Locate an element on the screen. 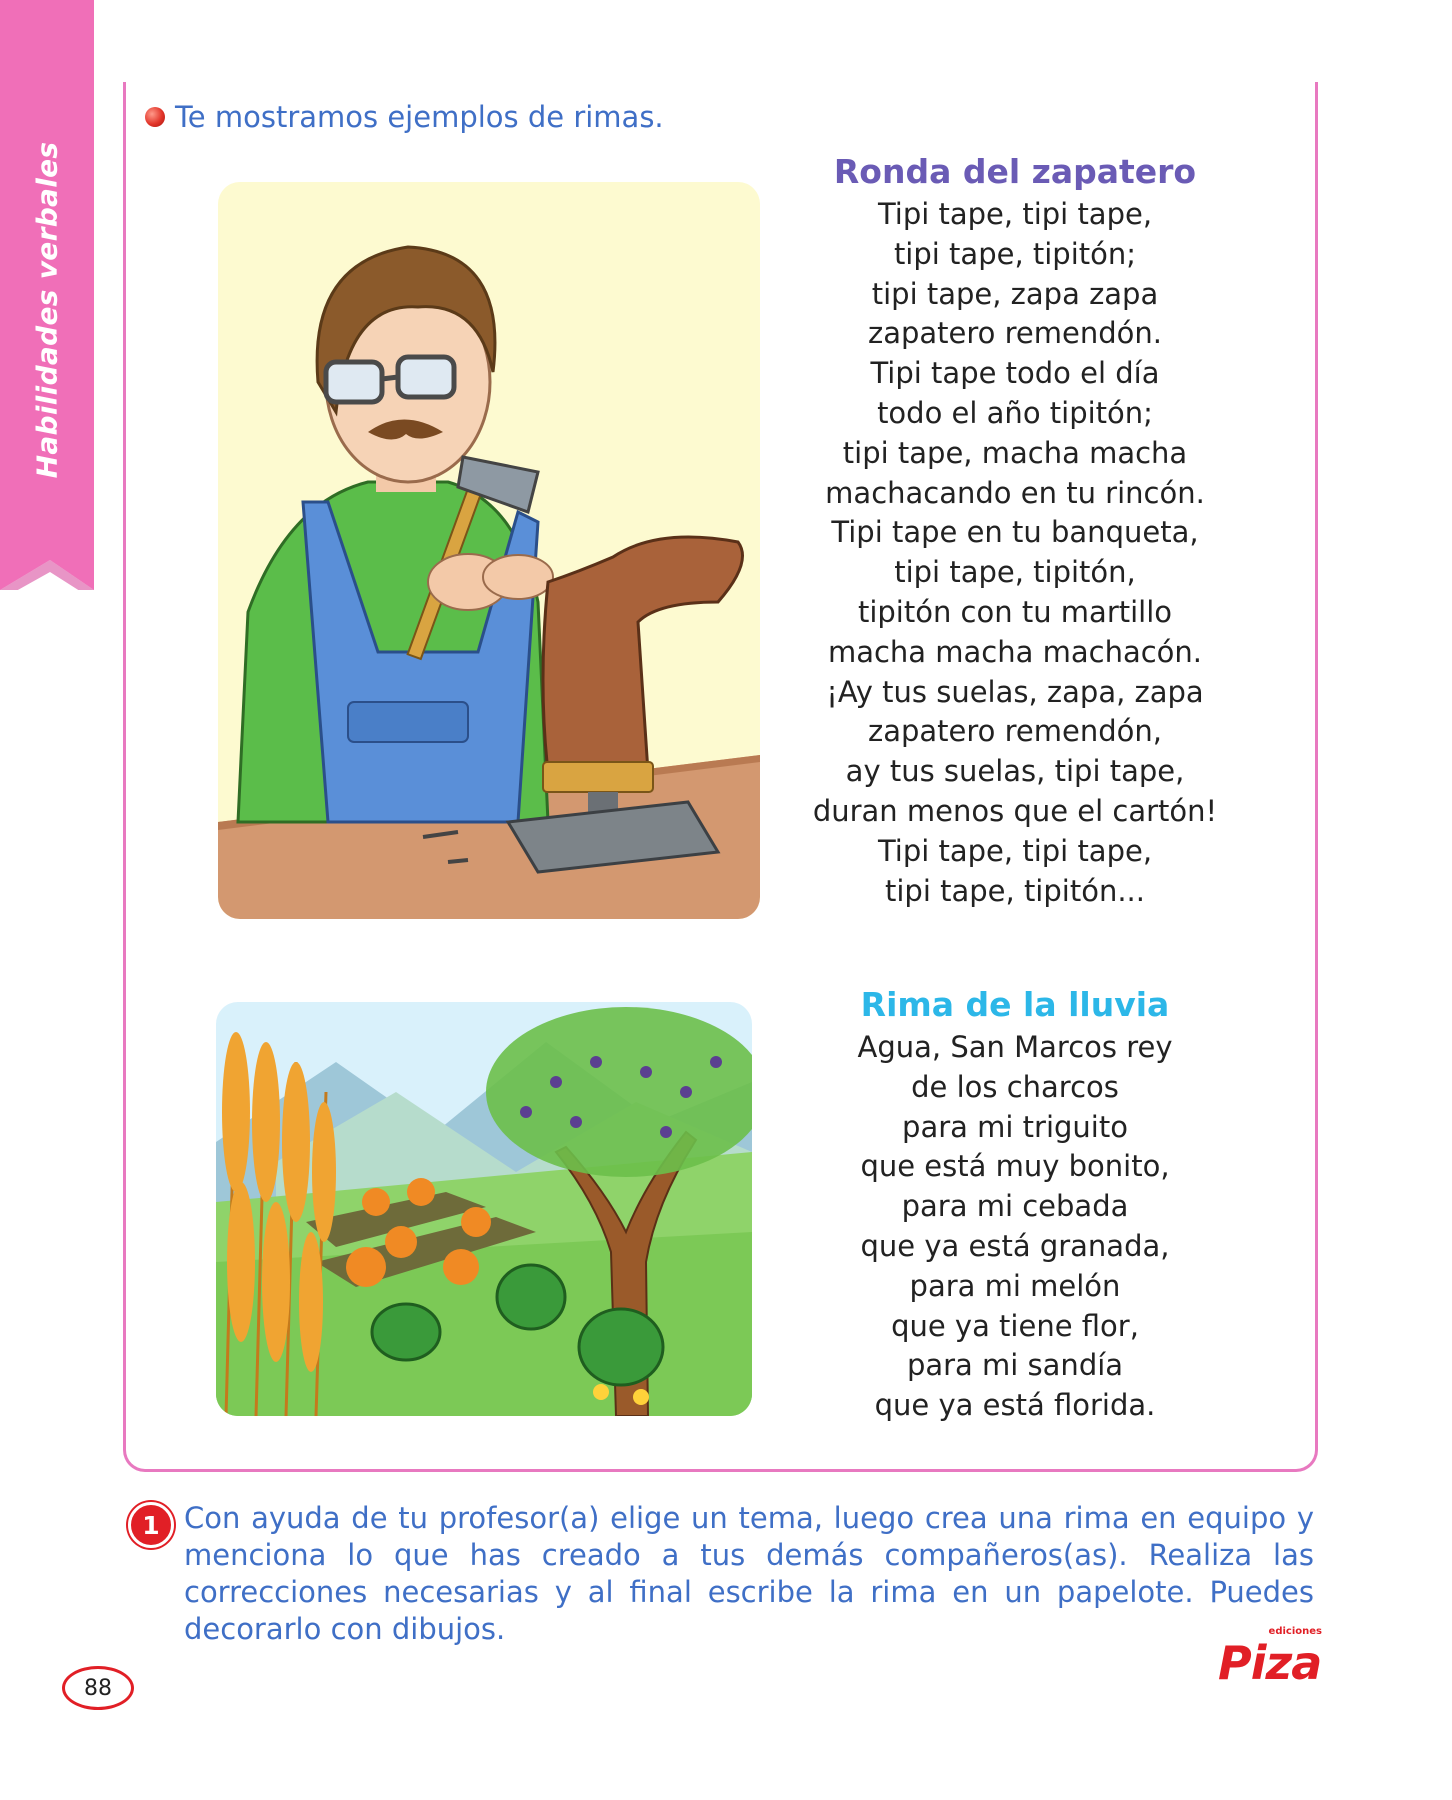 The image size is (1452, 1800). poem-title: Rima de la lluvia is located at coordinates (1015, 1004).